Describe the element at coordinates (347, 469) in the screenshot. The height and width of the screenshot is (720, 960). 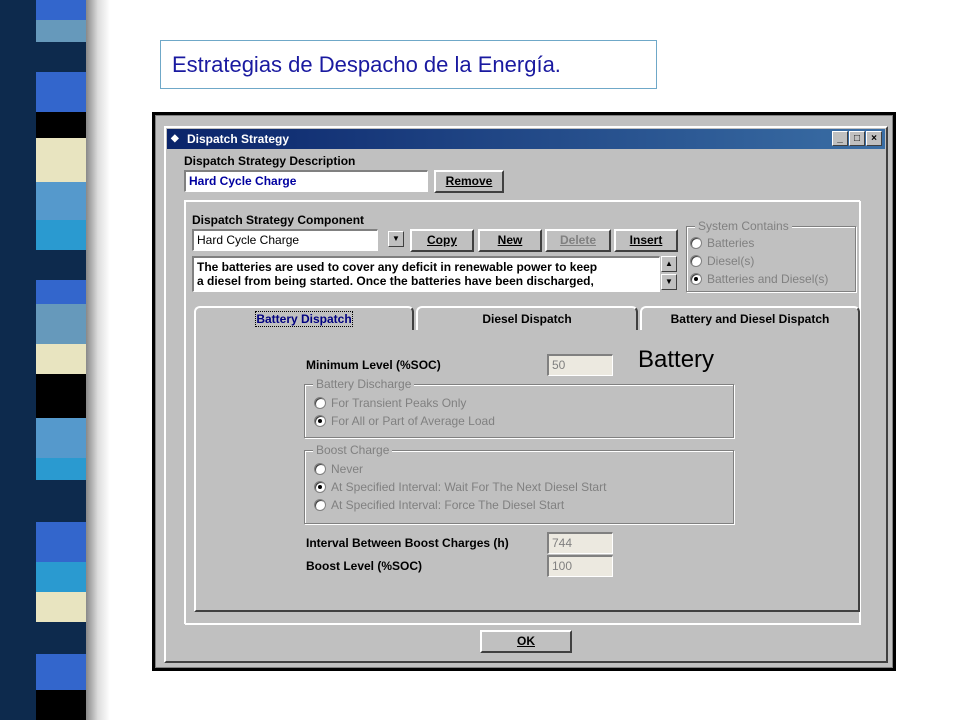
I see `boost-option-label: Never` at that location.